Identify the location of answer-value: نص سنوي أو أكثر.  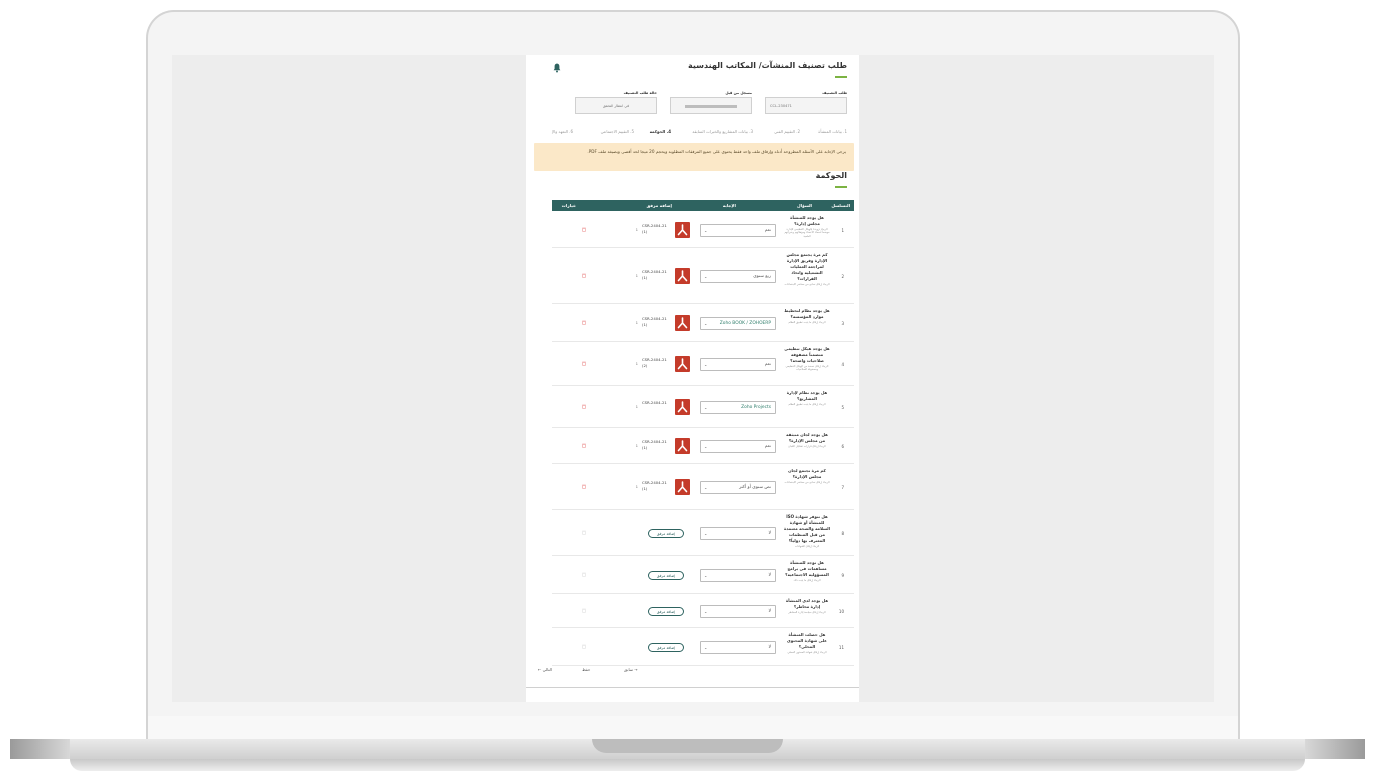
(755, 487).